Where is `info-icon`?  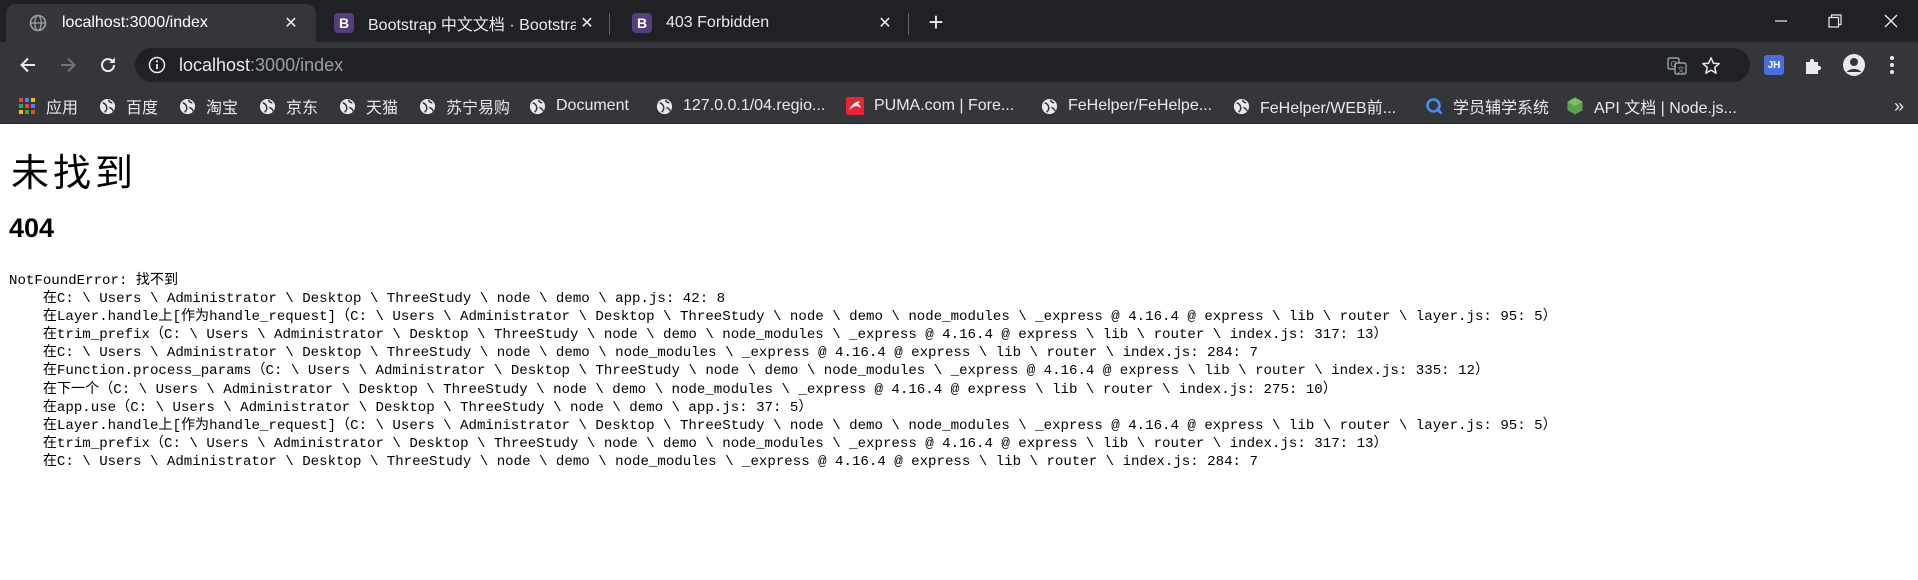 info-icon is located at coordinates (157, 65).